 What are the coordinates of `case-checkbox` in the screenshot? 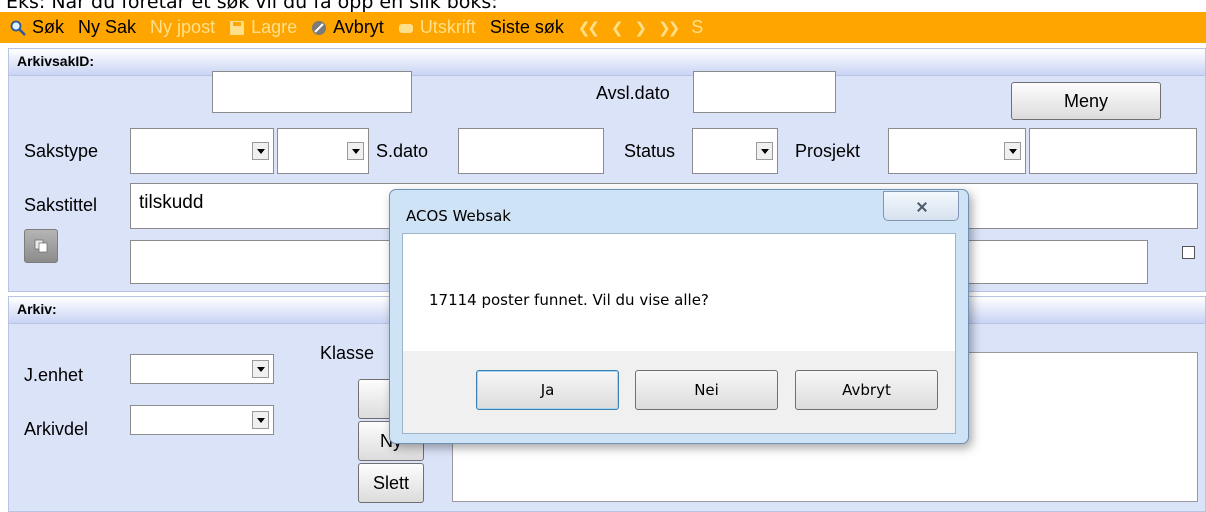 It's located at (1188, 252).